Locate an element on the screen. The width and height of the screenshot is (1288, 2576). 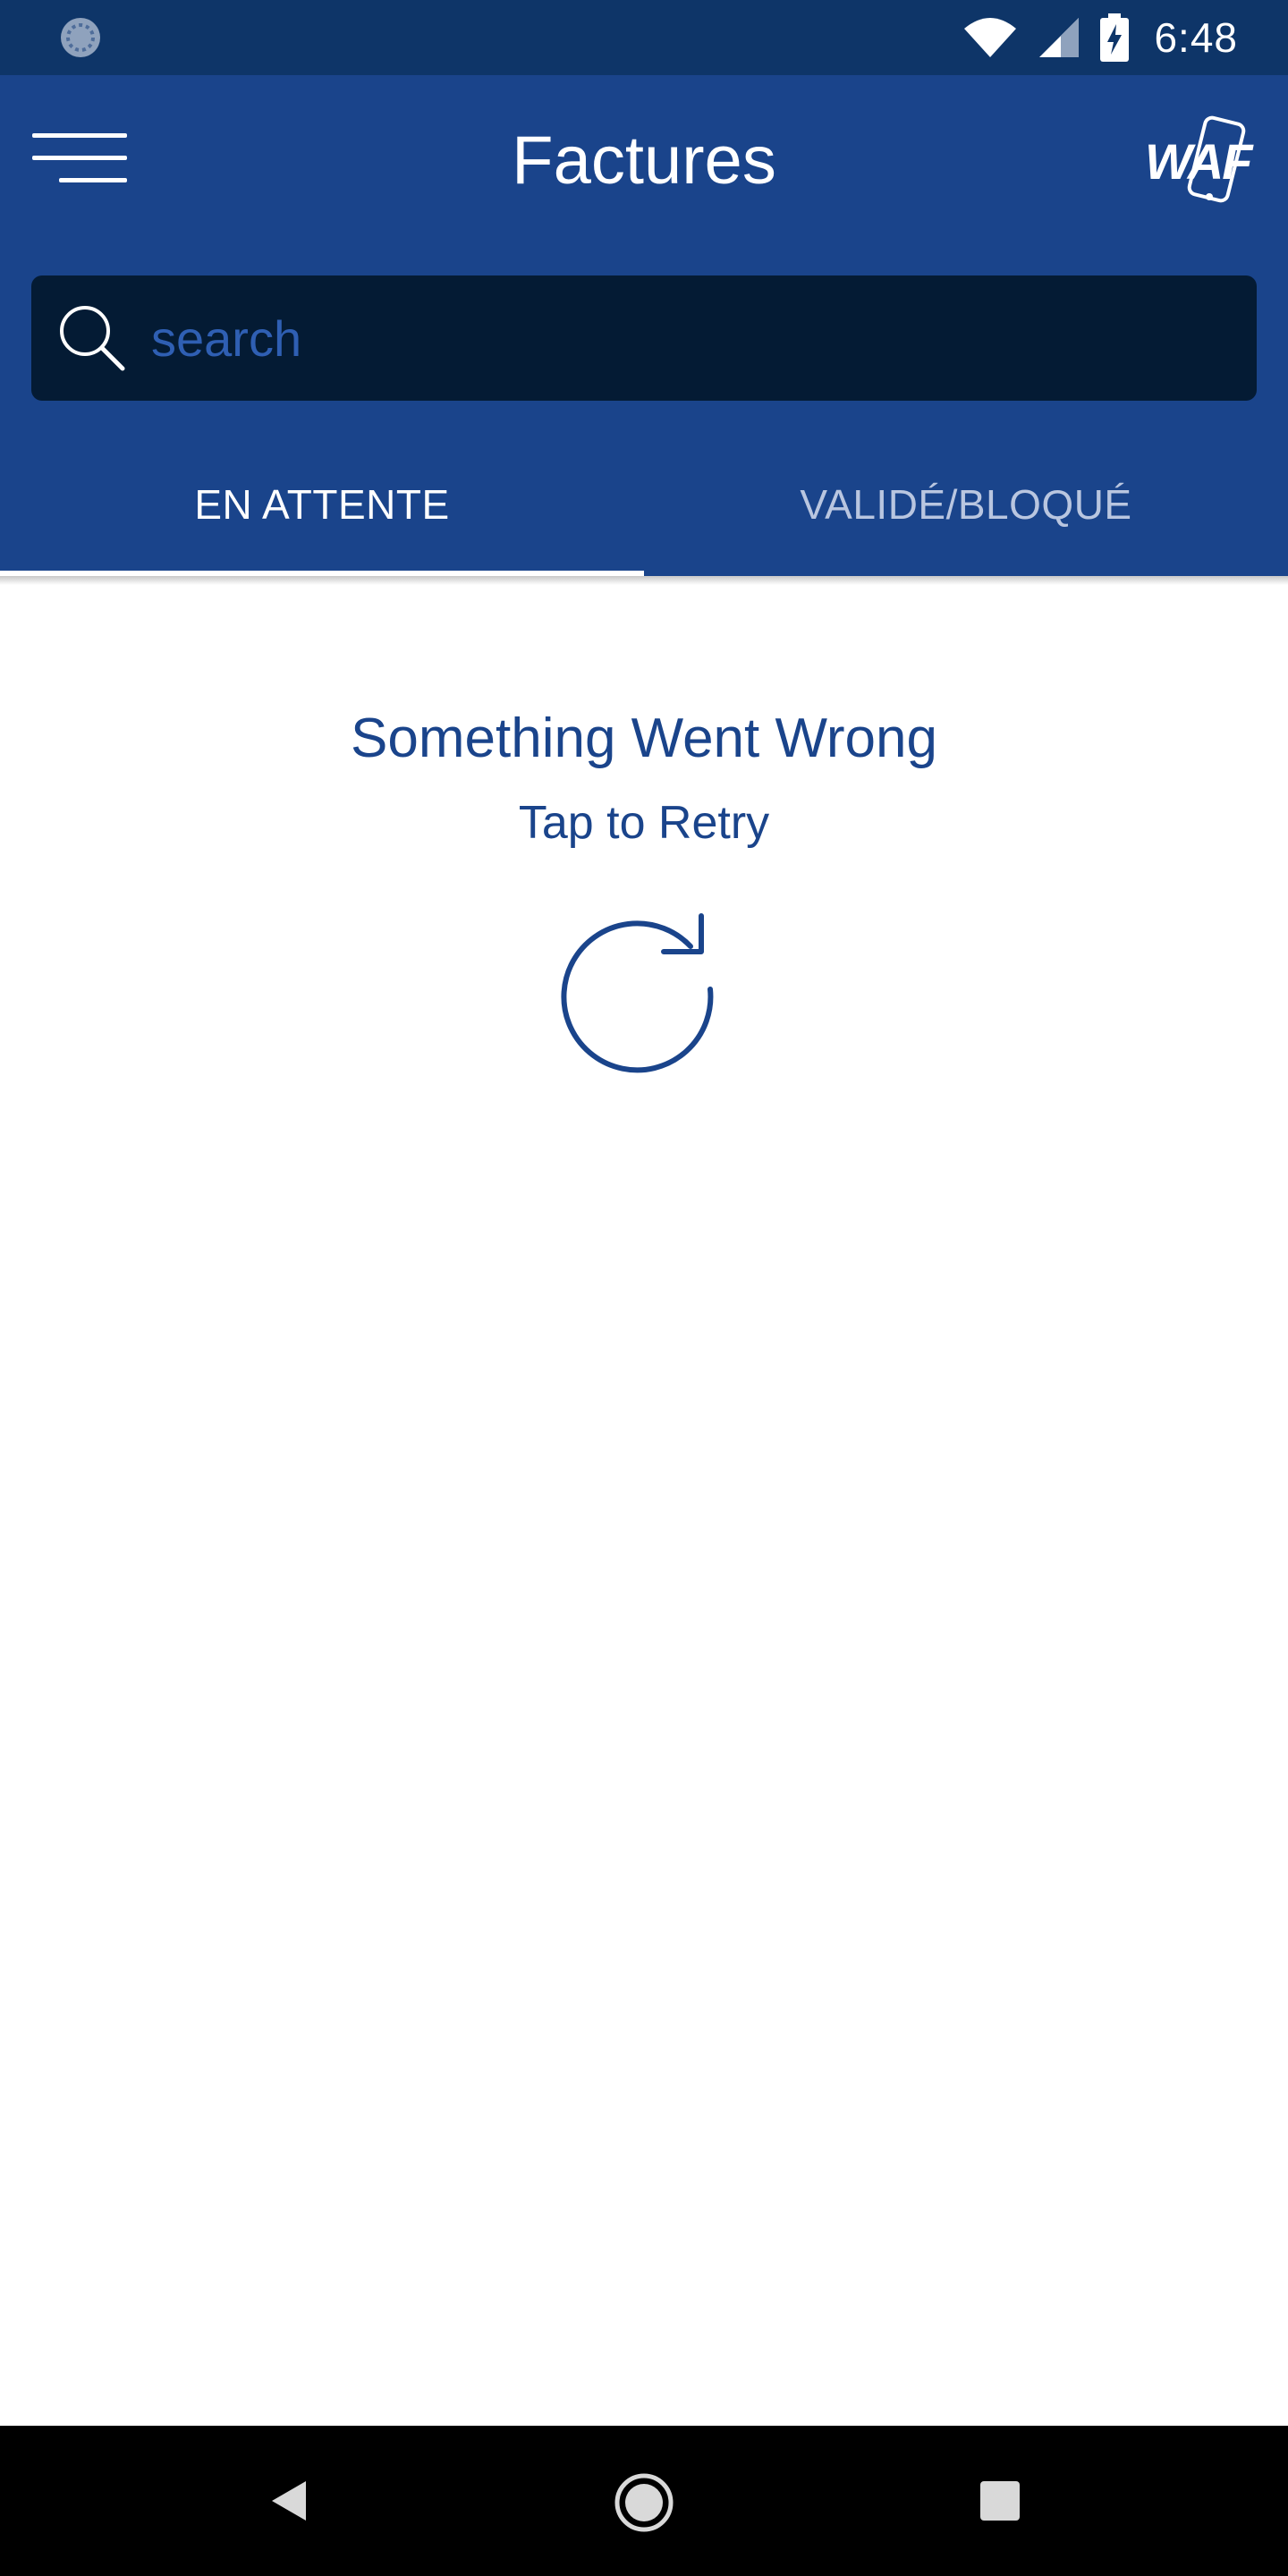
error-title: Something Went Wrong is located at coordinates (644, 738).